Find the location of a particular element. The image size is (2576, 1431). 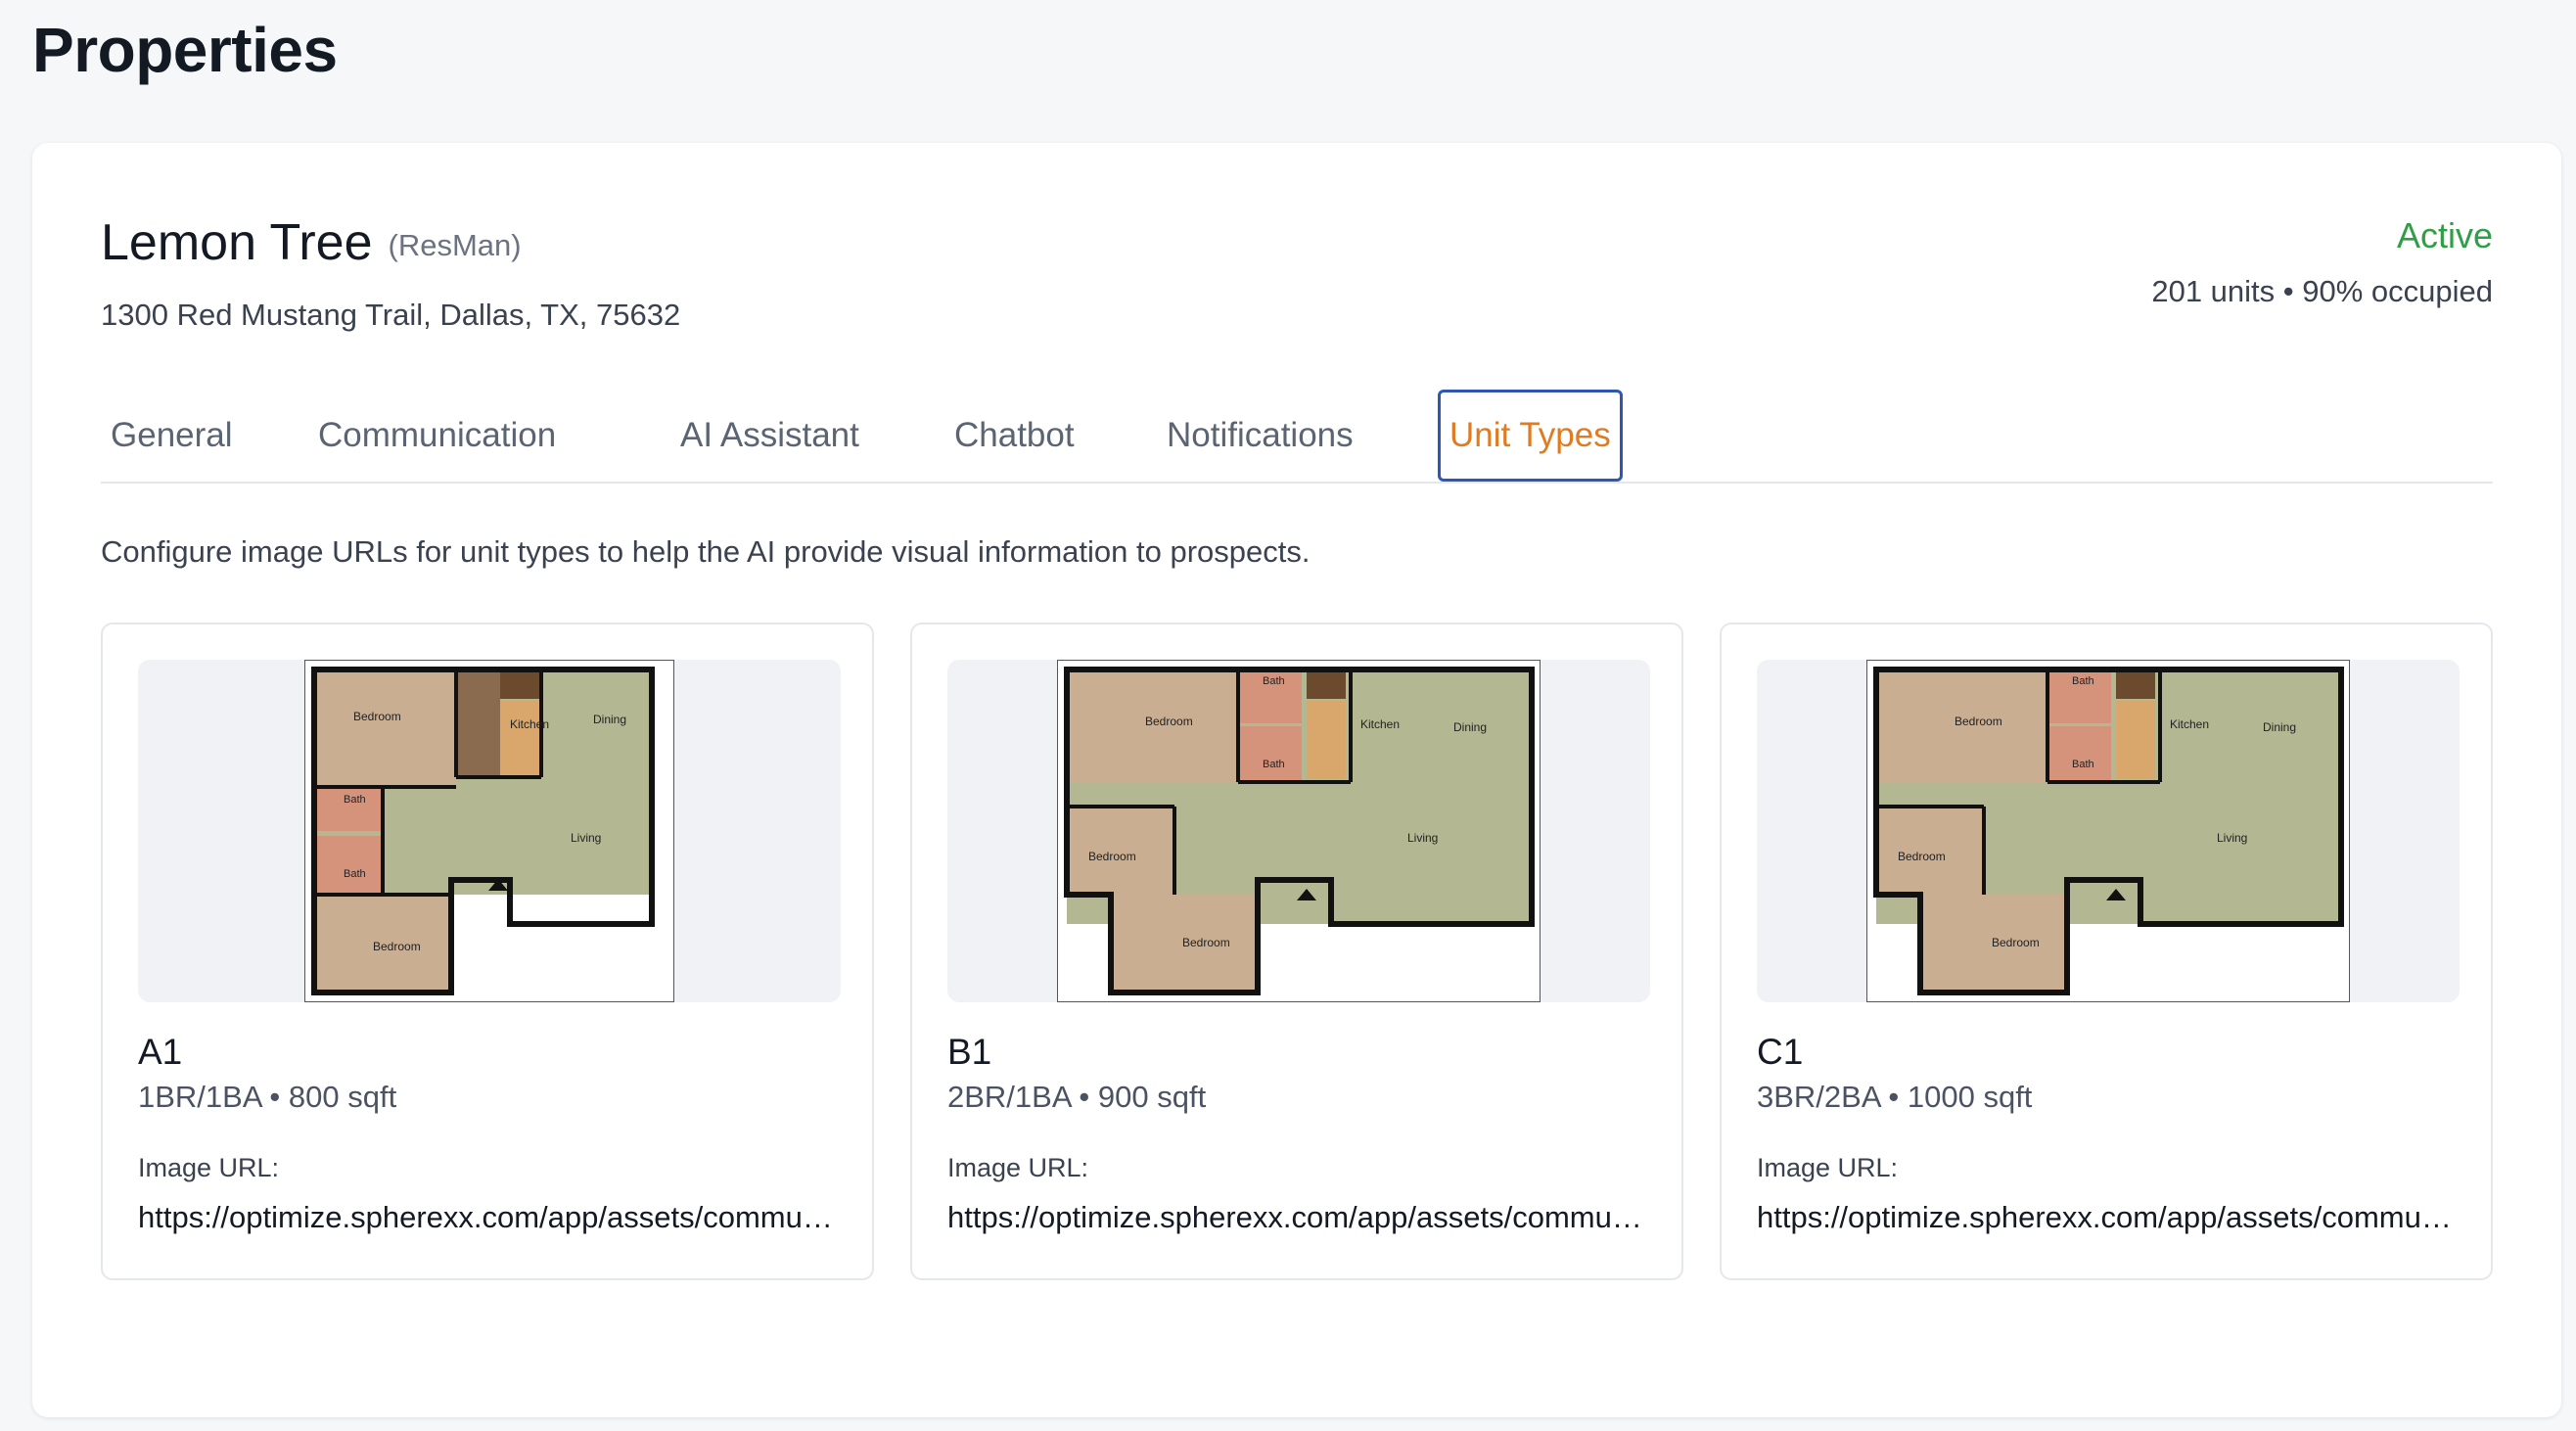

unit-type-specs: 1BR/1BA • 800 sqft is located at coordinates (267, 1097).